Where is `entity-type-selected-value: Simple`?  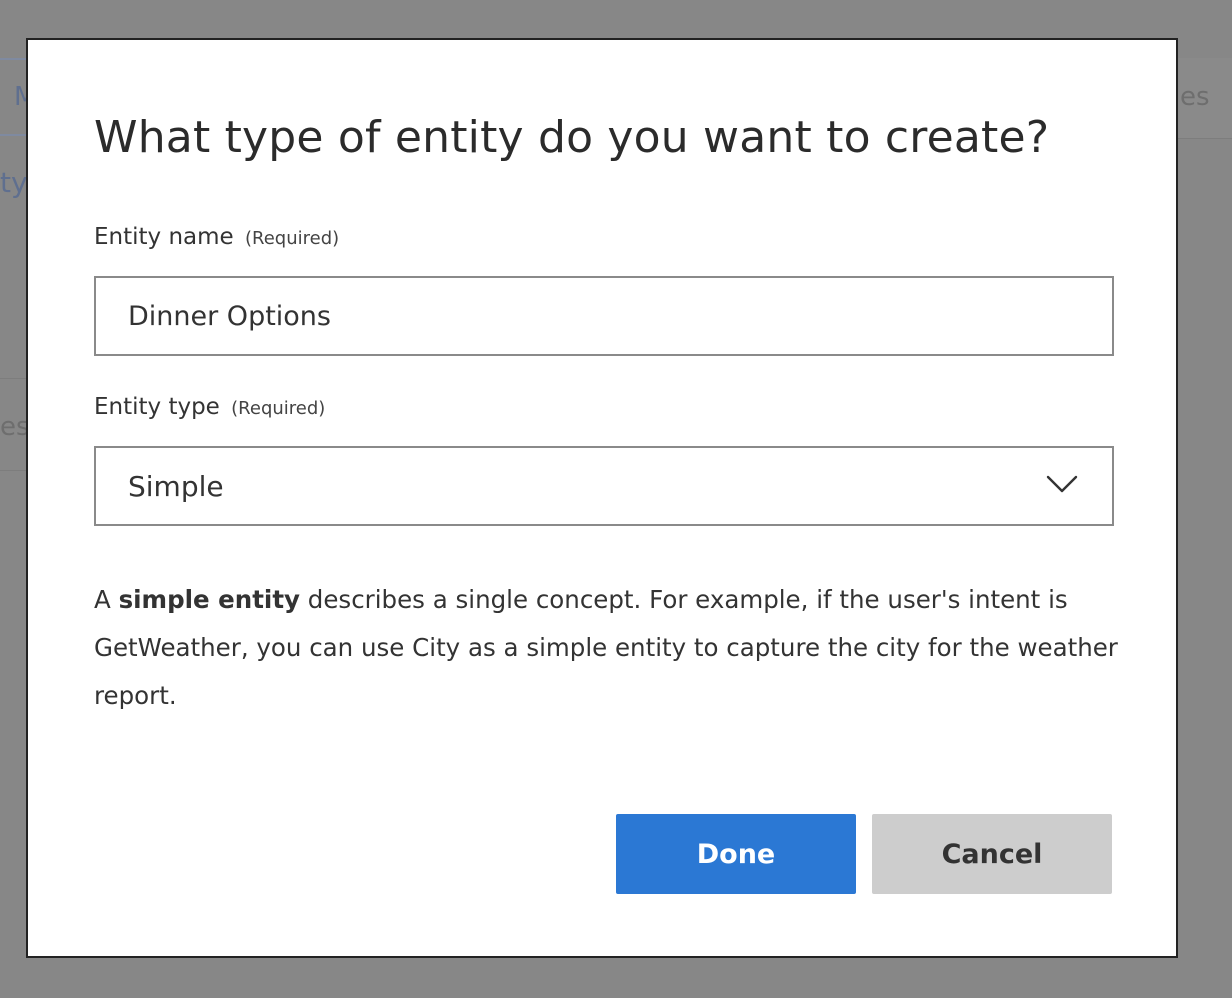 entity-type-selected-value: Simple is located at coordinates (176, 486).